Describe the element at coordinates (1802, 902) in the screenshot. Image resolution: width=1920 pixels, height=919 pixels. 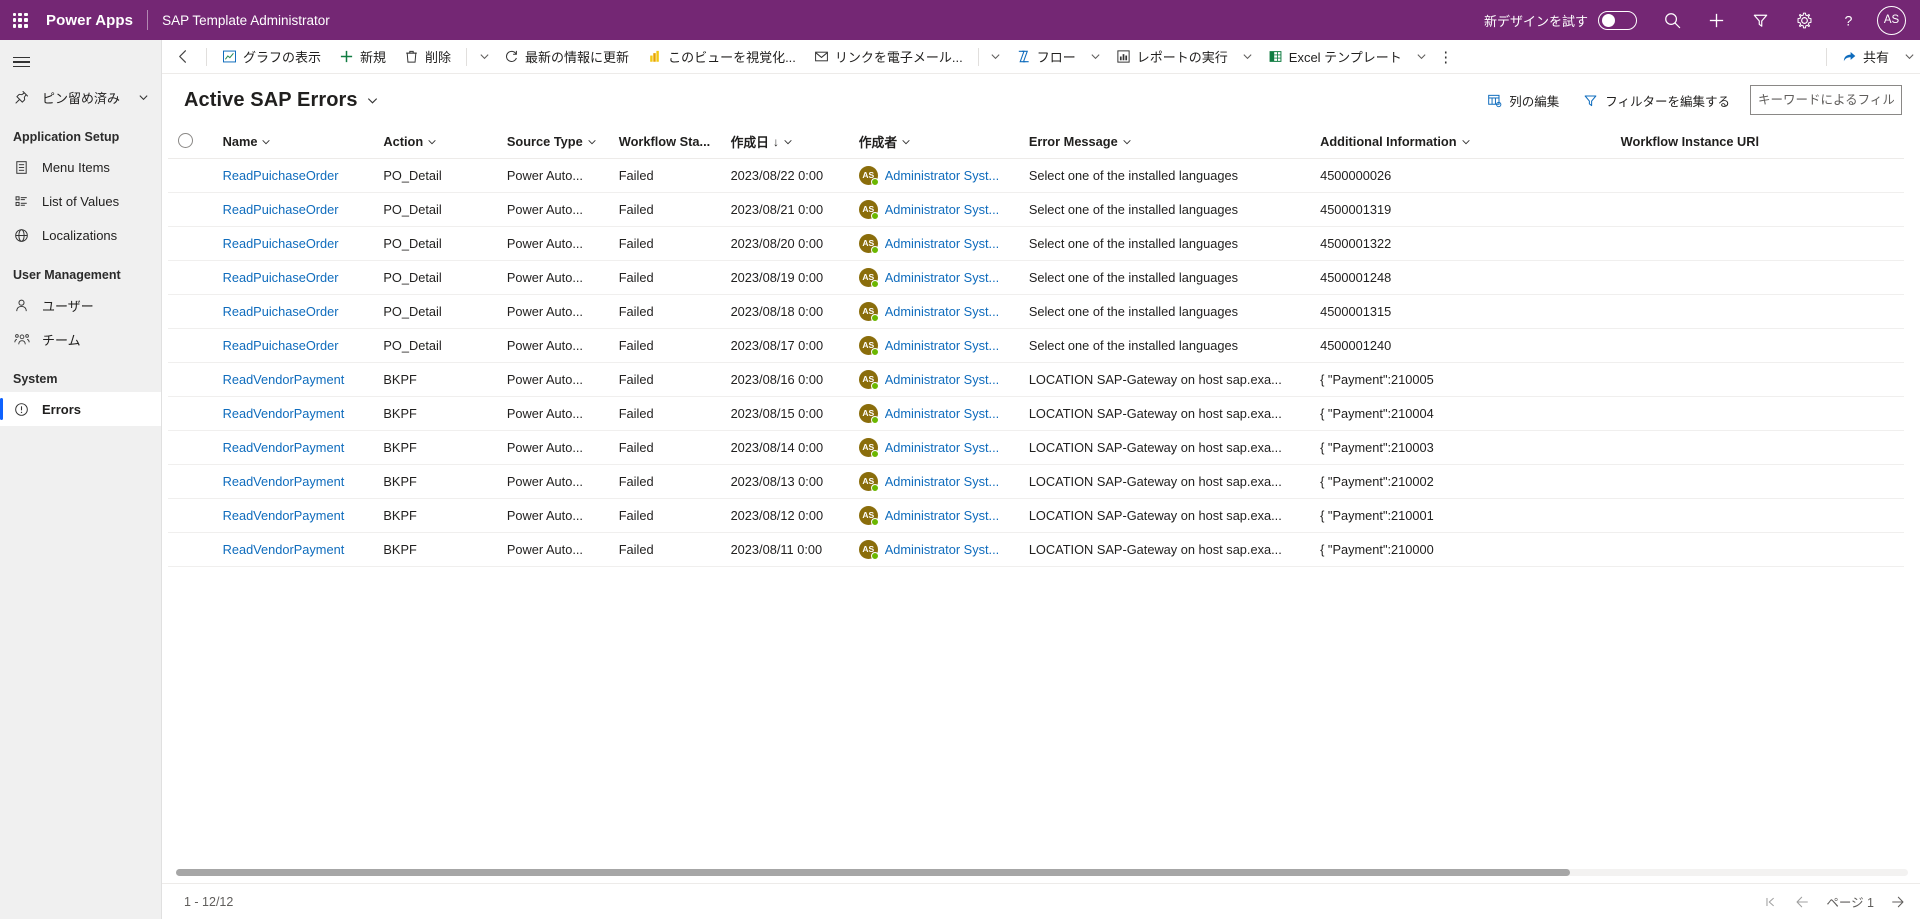
I see `previous-page-button` at that location.